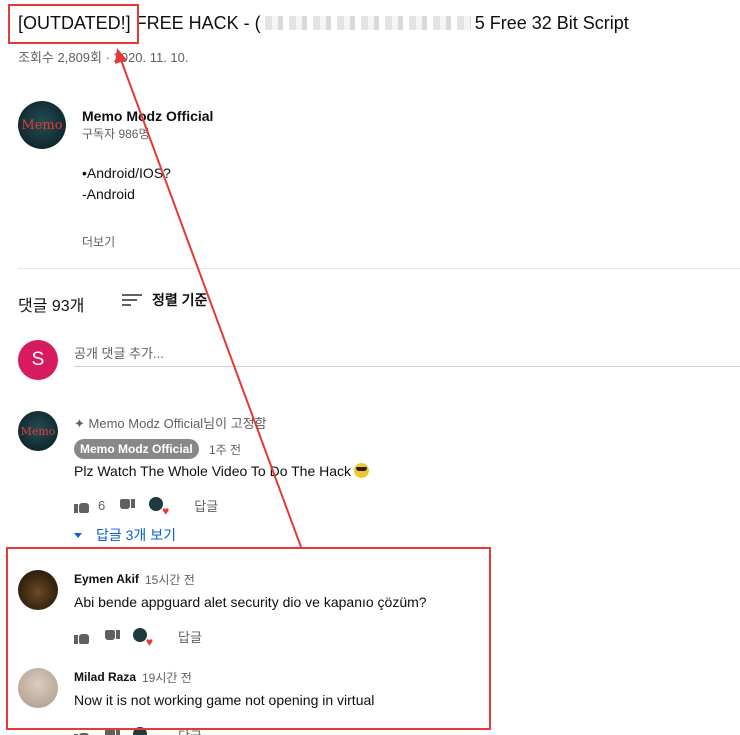 The width and height of the screenshot is (740, 735). Describe the element at coordinates (38, 360) in the screenshot. I see `user-avatar: S` at that location.